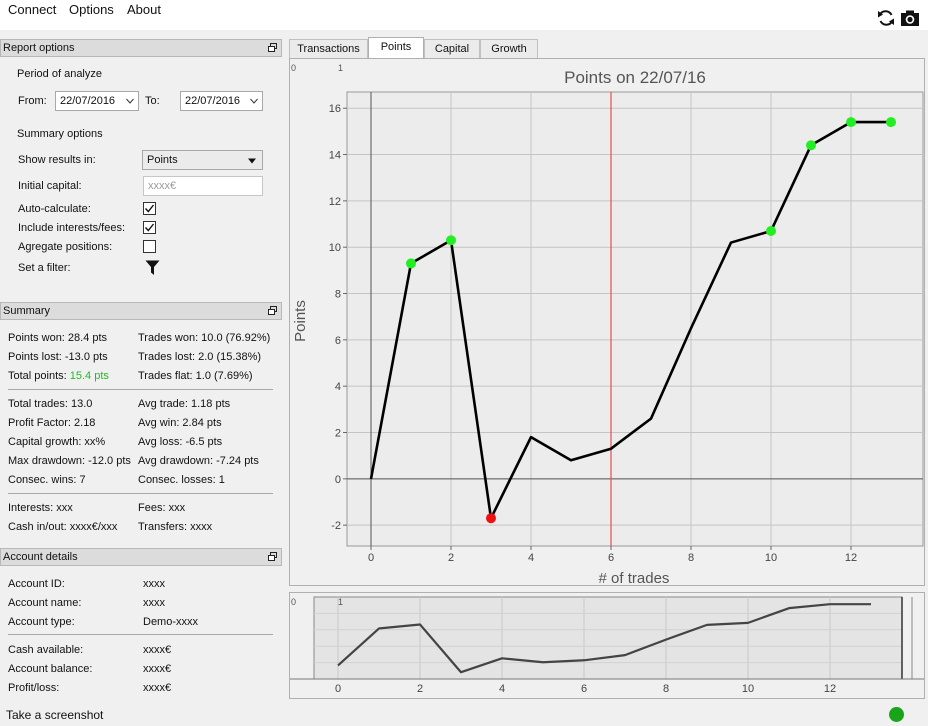  What do you see at coordinates (144, 9) in the screenshot?
I see `menu-about: About` at bounding box center [144, 9].